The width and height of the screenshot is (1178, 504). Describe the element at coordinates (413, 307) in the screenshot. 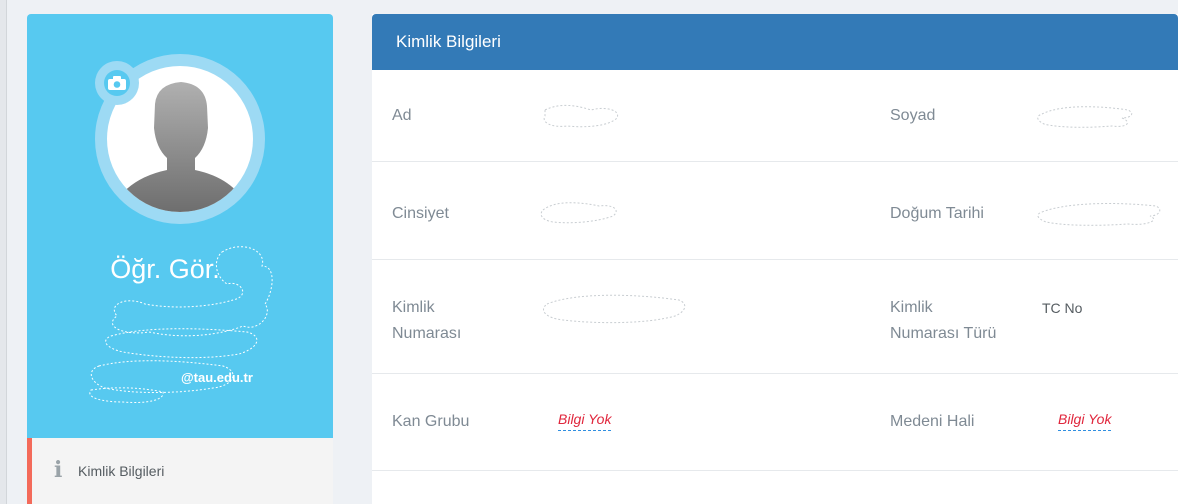

I see `field-label-kimlik-numarasi-line1: Kimlik` at that location.